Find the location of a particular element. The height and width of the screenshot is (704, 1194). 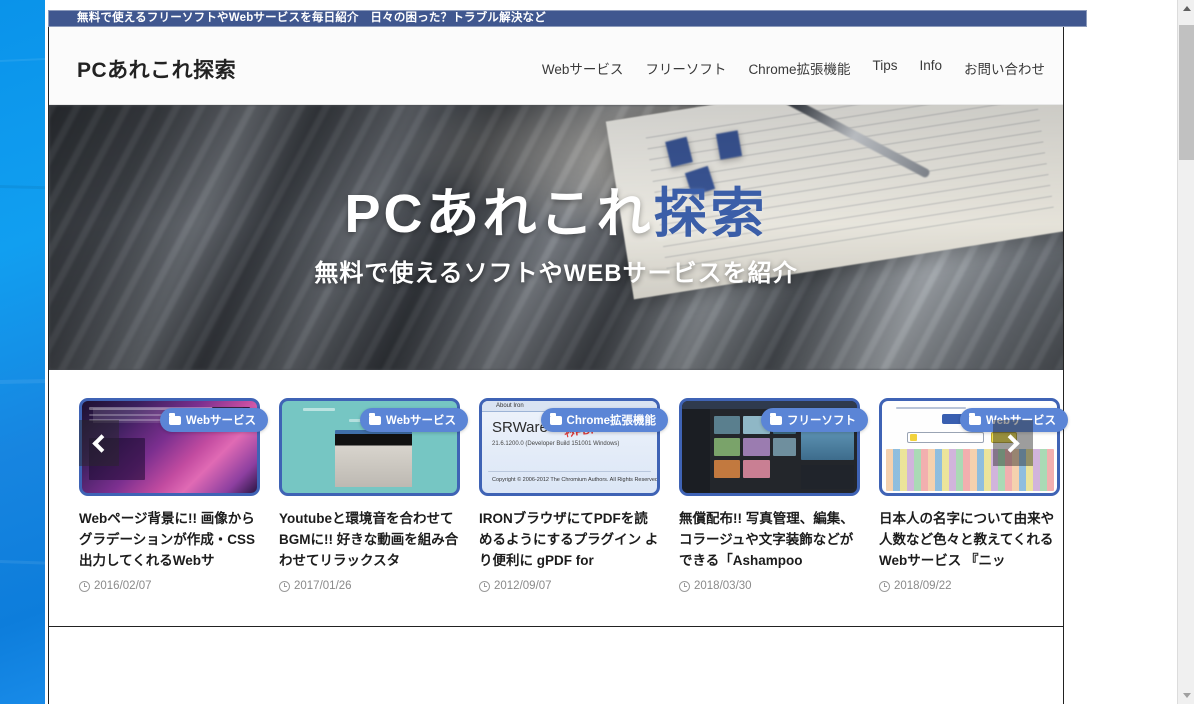

nav-item-tips: Tips is located at coordinates (884, 68).